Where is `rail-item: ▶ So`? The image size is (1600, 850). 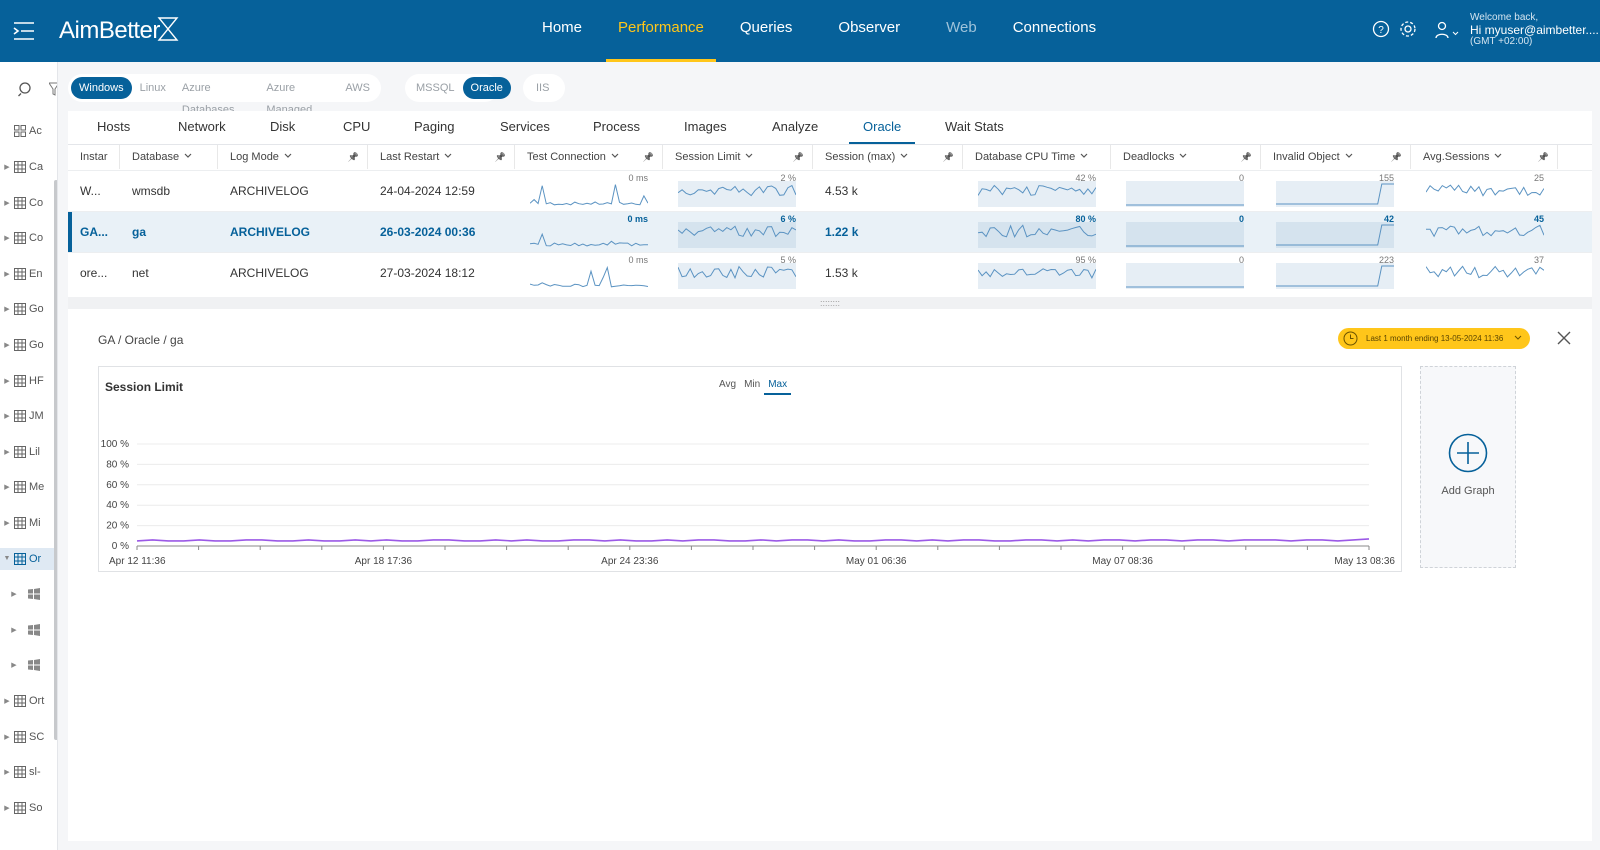 rail-item: ▶ So is located at coordinates (27, 808).